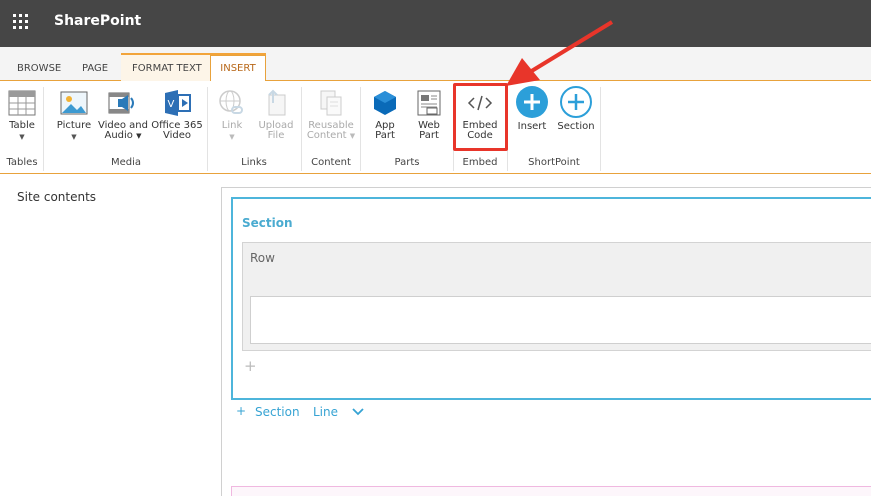 The width and height of the screenshot is (871, 496). Describe the element at coordinates (238, 68) in the screenshot. I see `tab-insert: INSERT` at that location.